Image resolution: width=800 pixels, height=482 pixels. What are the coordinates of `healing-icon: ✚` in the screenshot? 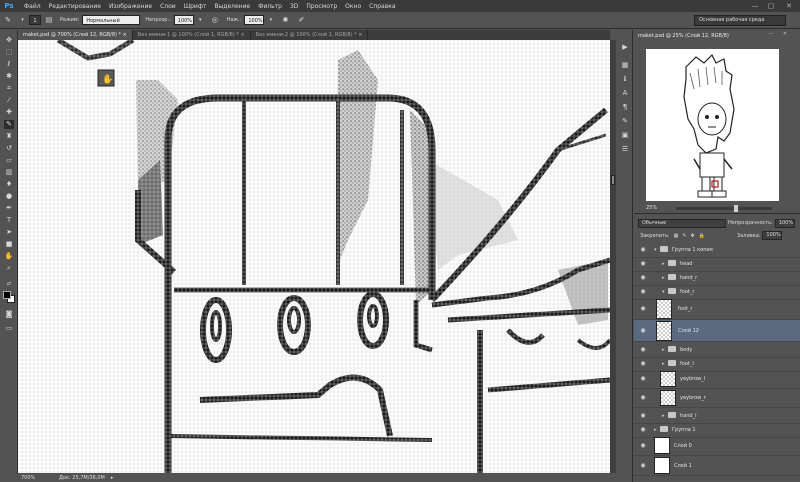 It's located at (9, 112).